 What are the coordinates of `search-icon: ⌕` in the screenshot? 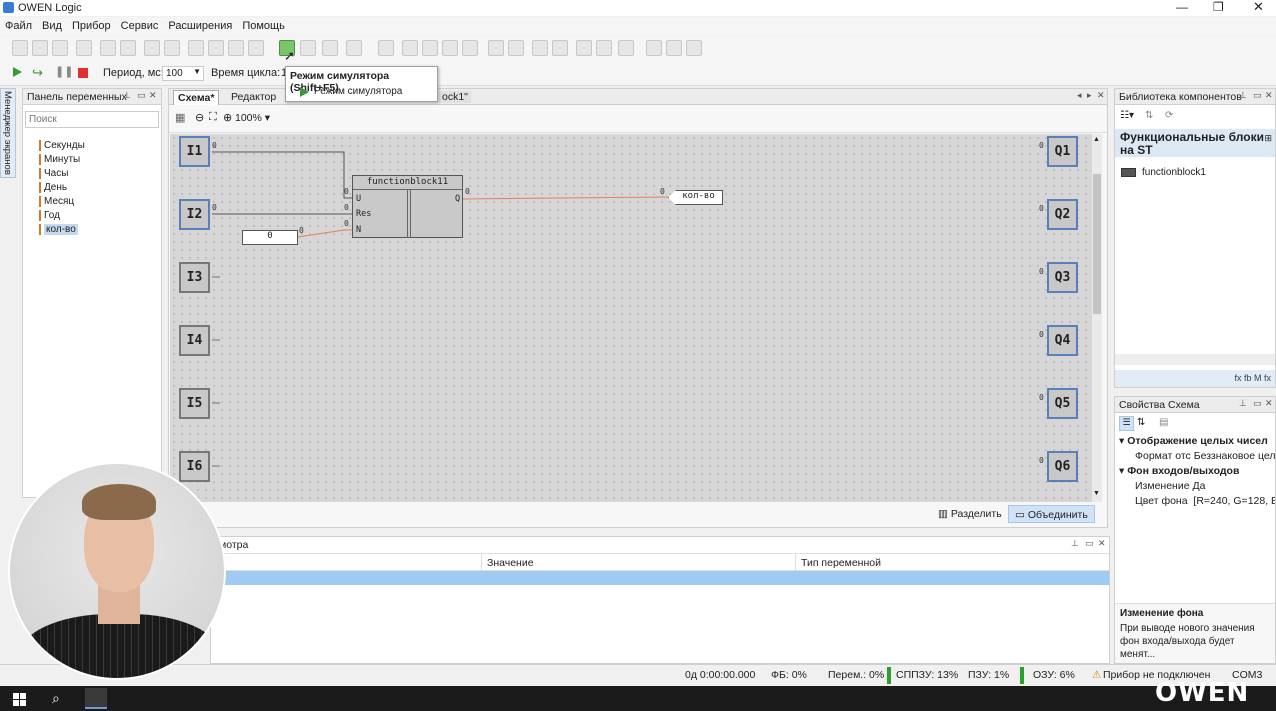 It's located at (56, 698).